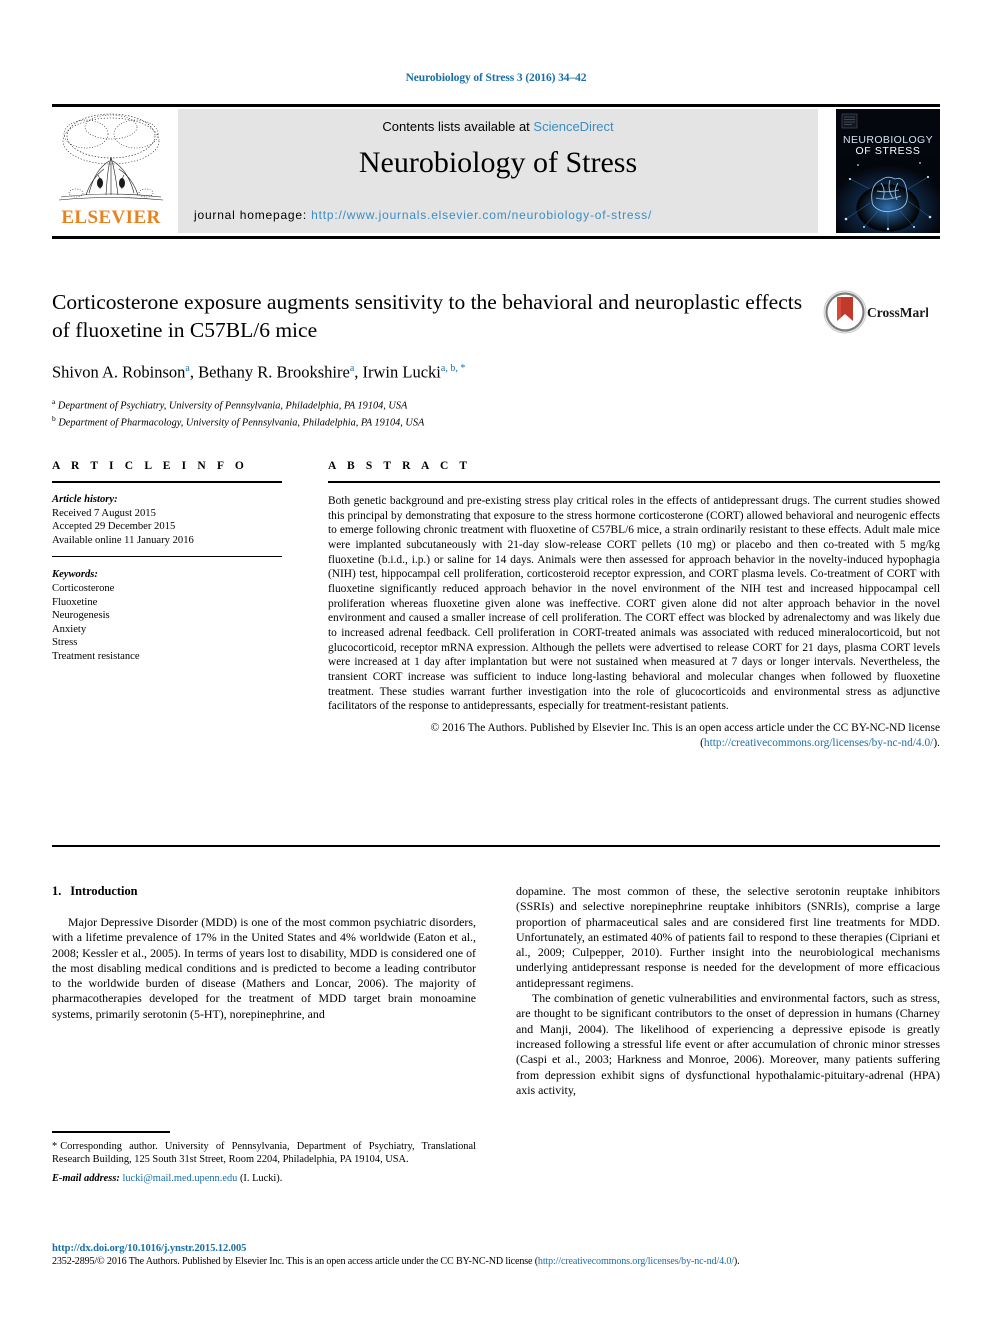 The height and width of the screenshot is (1323, 992). I want to click on history-item: Accepted 29 December 2015, so click(114, 527).